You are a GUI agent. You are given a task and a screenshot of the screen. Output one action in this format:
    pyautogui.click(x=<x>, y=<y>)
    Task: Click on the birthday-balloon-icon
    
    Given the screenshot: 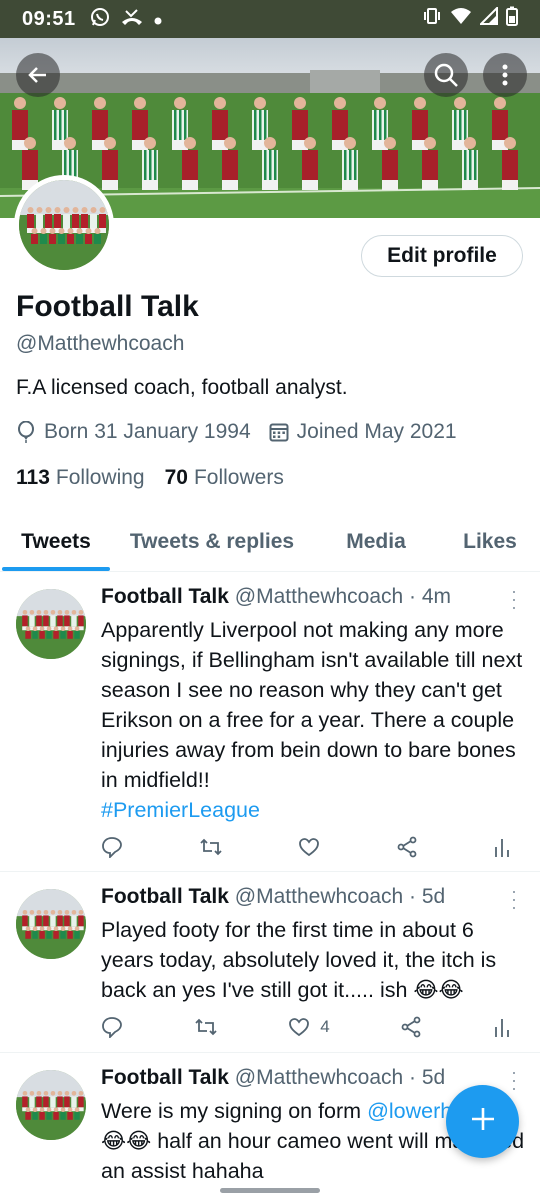 What is the action you would take?
    pyautogui.click(x=26, y=432)
    